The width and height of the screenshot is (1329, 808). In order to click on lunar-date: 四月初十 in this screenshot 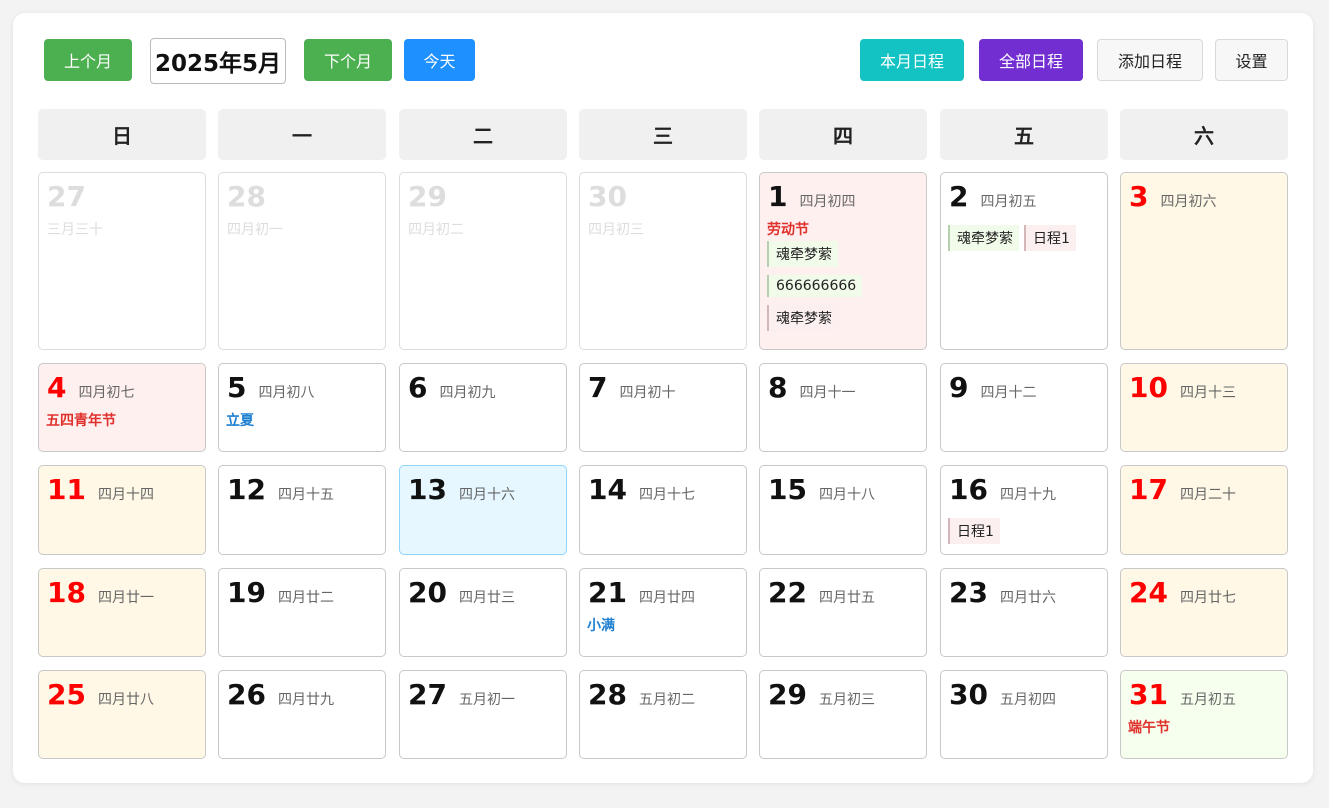, I will do `click(647, 393)`.